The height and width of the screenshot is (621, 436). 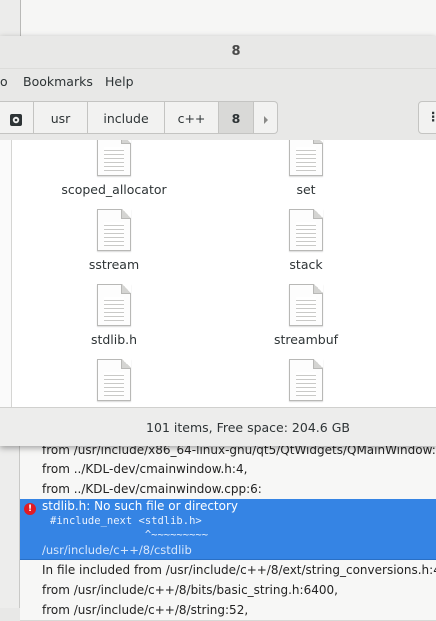 What do you see at coordinates (126, 117) in the screenshot?
I see `breadcrumb-include: include` at bounding box center [126, 117].